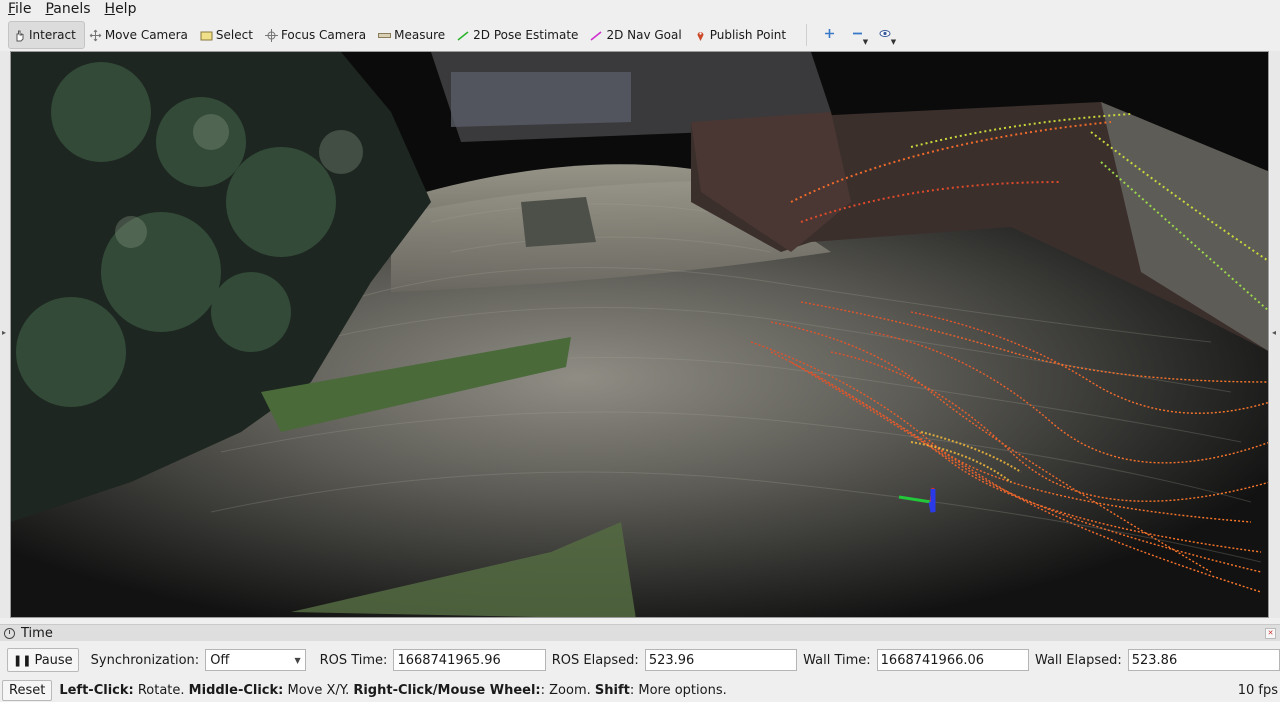  I want to click on wall-time-label: Wall Time:, so click(837, 660).